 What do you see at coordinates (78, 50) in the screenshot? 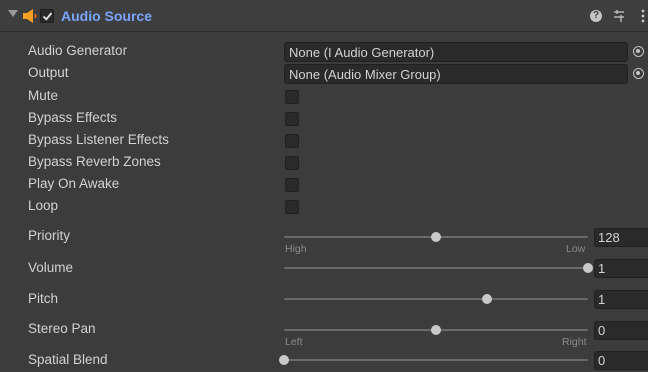
I see `field-label: Audio Generator` at bounding box center [78, 50].